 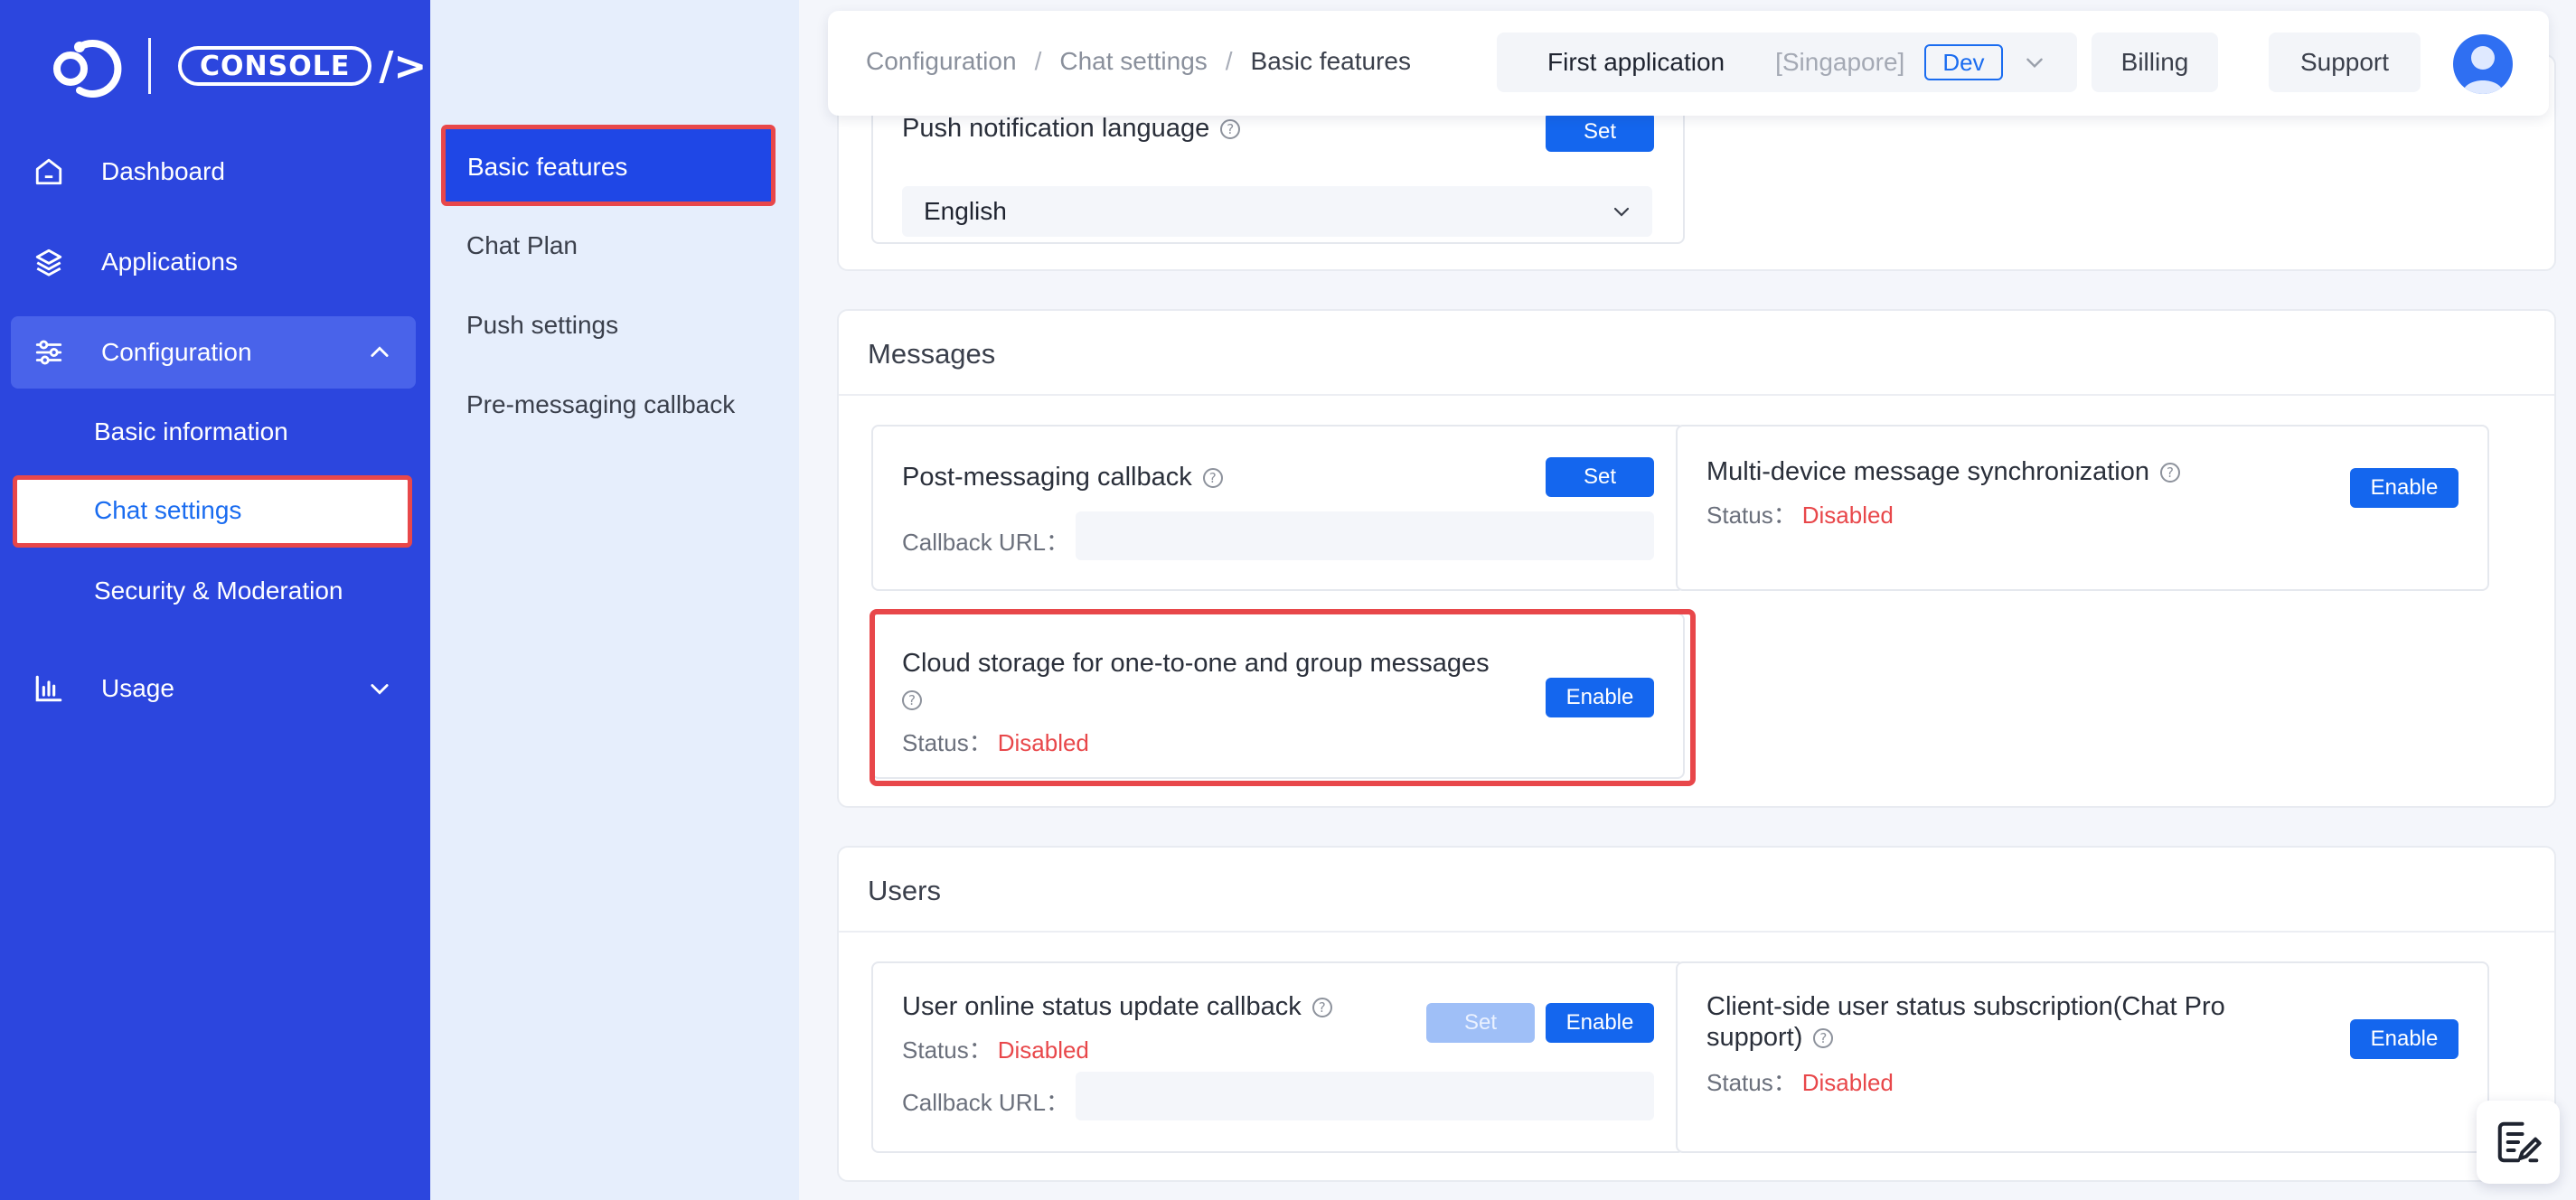 What do you see at coordinates (1277, 211) in the screenshot?
I see `push-language-select: English` at bounding box center [1277, 211].